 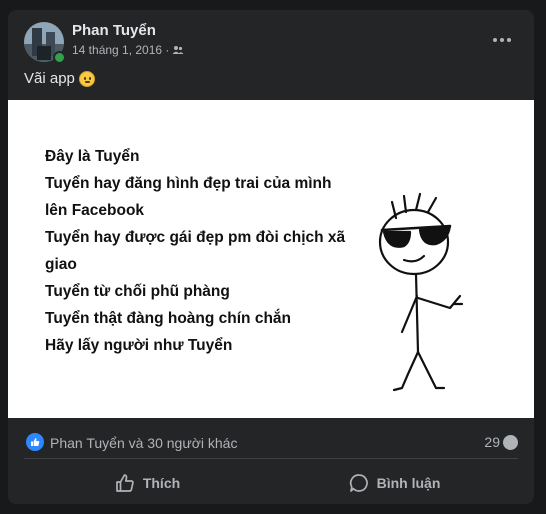 I want to click on post-actions: Thích Bình luận, so click(x=271, y=483).